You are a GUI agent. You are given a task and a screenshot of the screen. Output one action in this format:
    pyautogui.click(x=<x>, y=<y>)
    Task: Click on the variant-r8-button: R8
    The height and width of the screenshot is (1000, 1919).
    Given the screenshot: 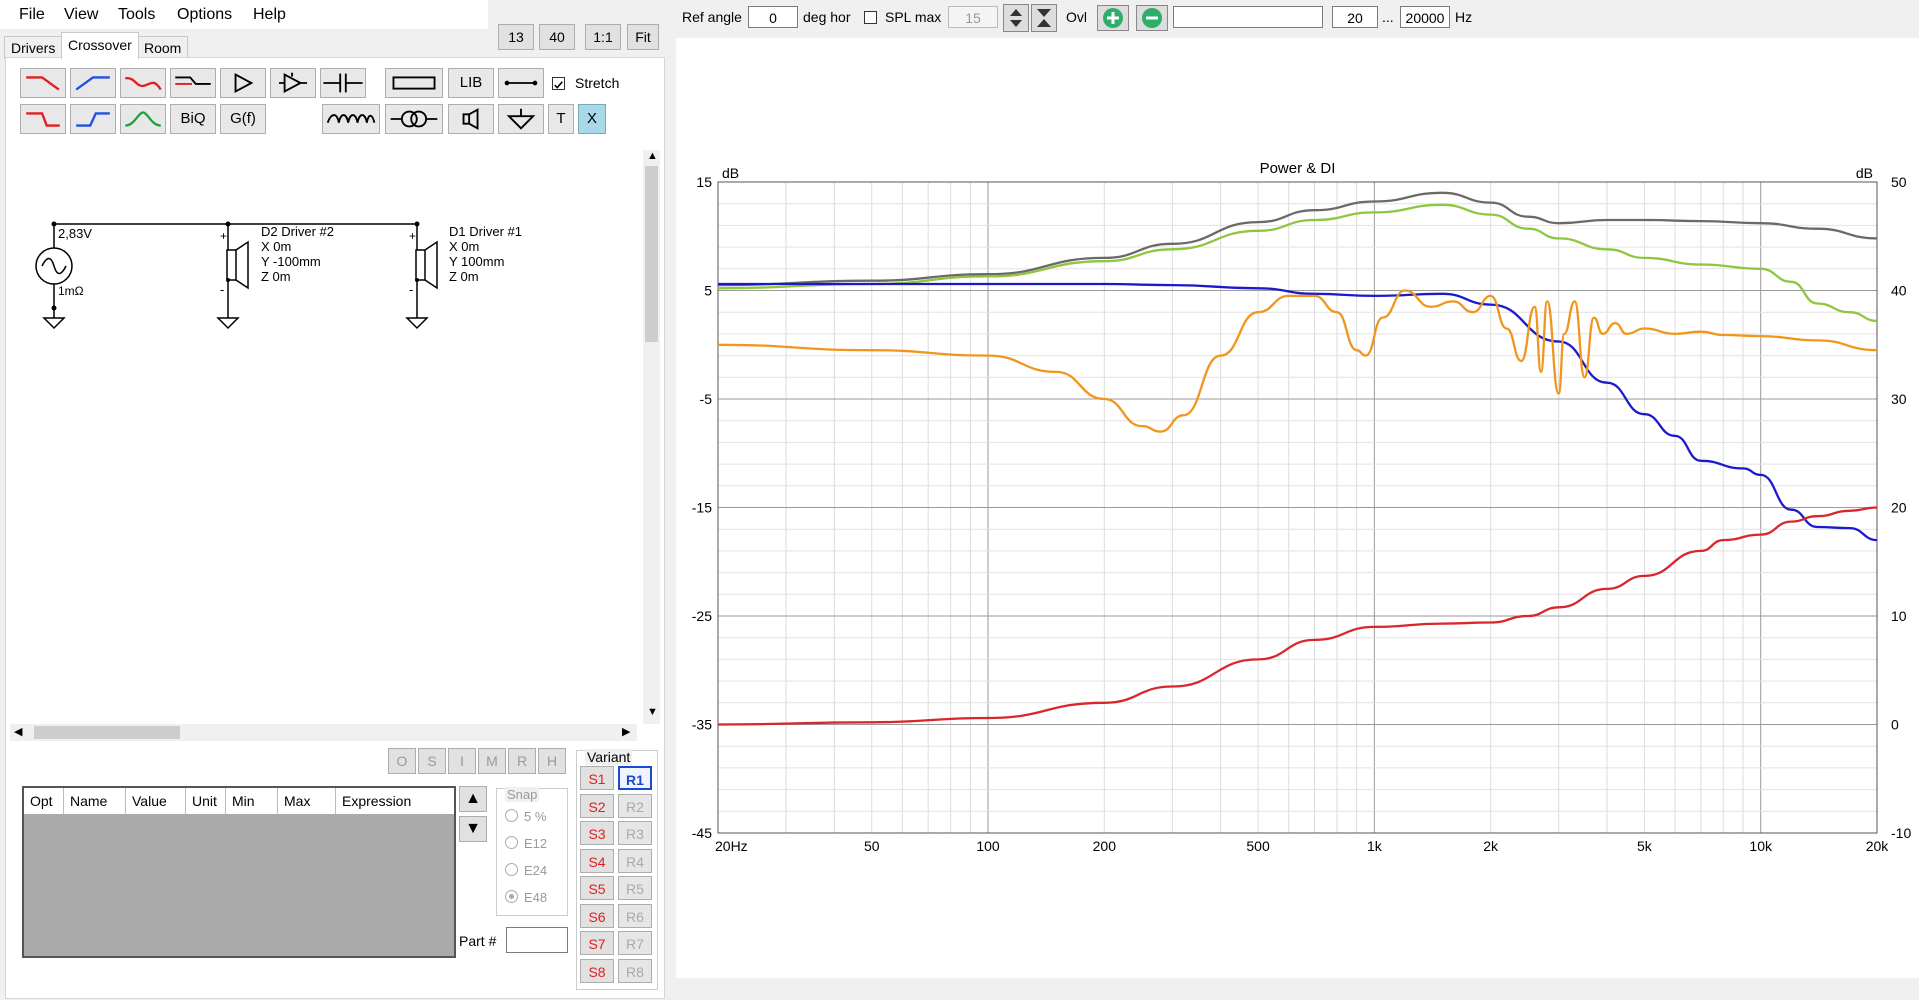 What is the action you would take?
    pyautogui.click(x=635, y=970)
    